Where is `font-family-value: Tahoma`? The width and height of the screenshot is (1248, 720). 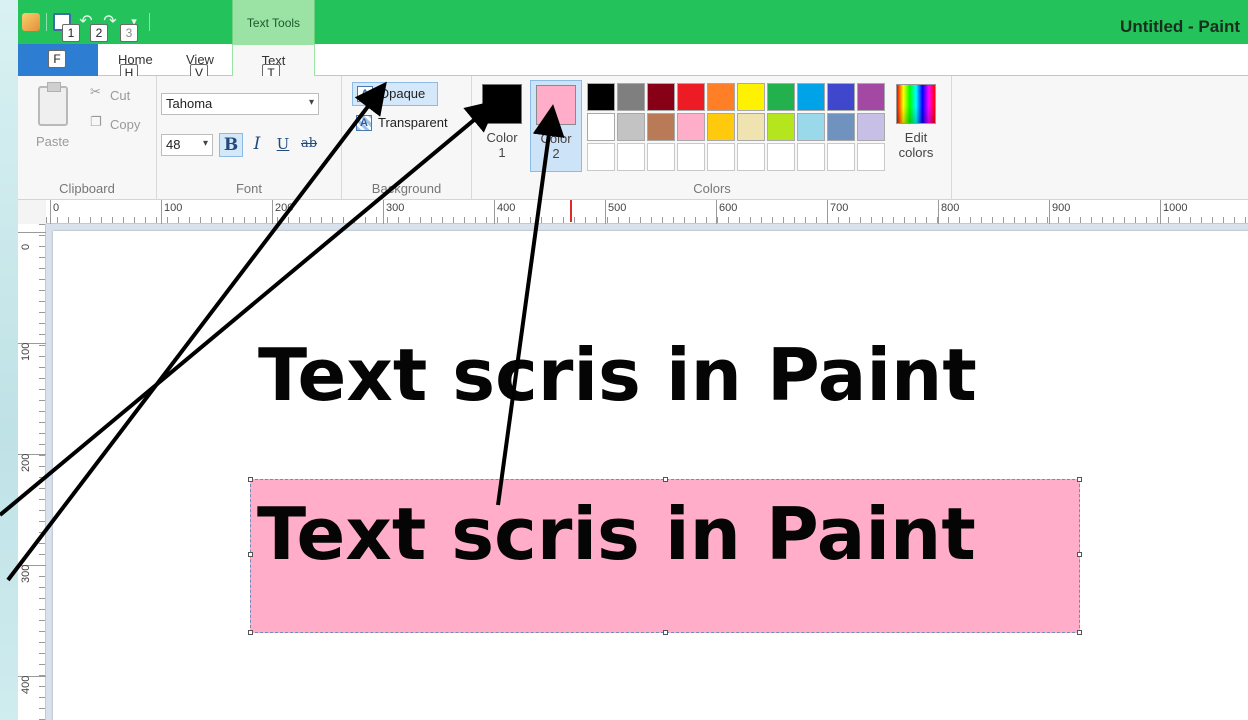
font-family-value: Tahoma is located at coordinates (189, 103).